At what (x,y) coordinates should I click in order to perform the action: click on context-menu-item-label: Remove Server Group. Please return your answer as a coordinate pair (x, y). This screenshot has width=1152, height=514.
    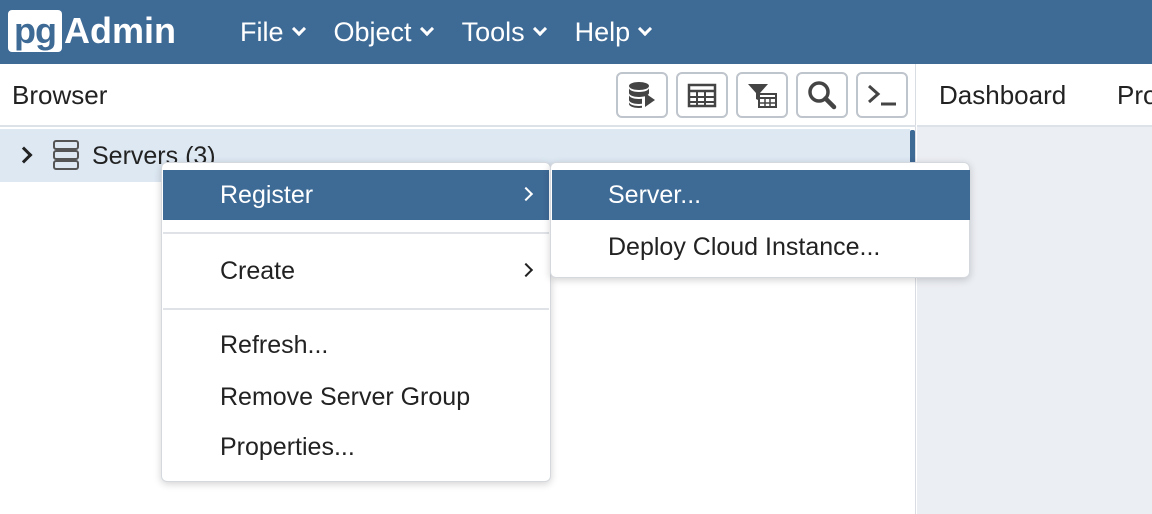
    Looking at the image, I should click on (345, 397).